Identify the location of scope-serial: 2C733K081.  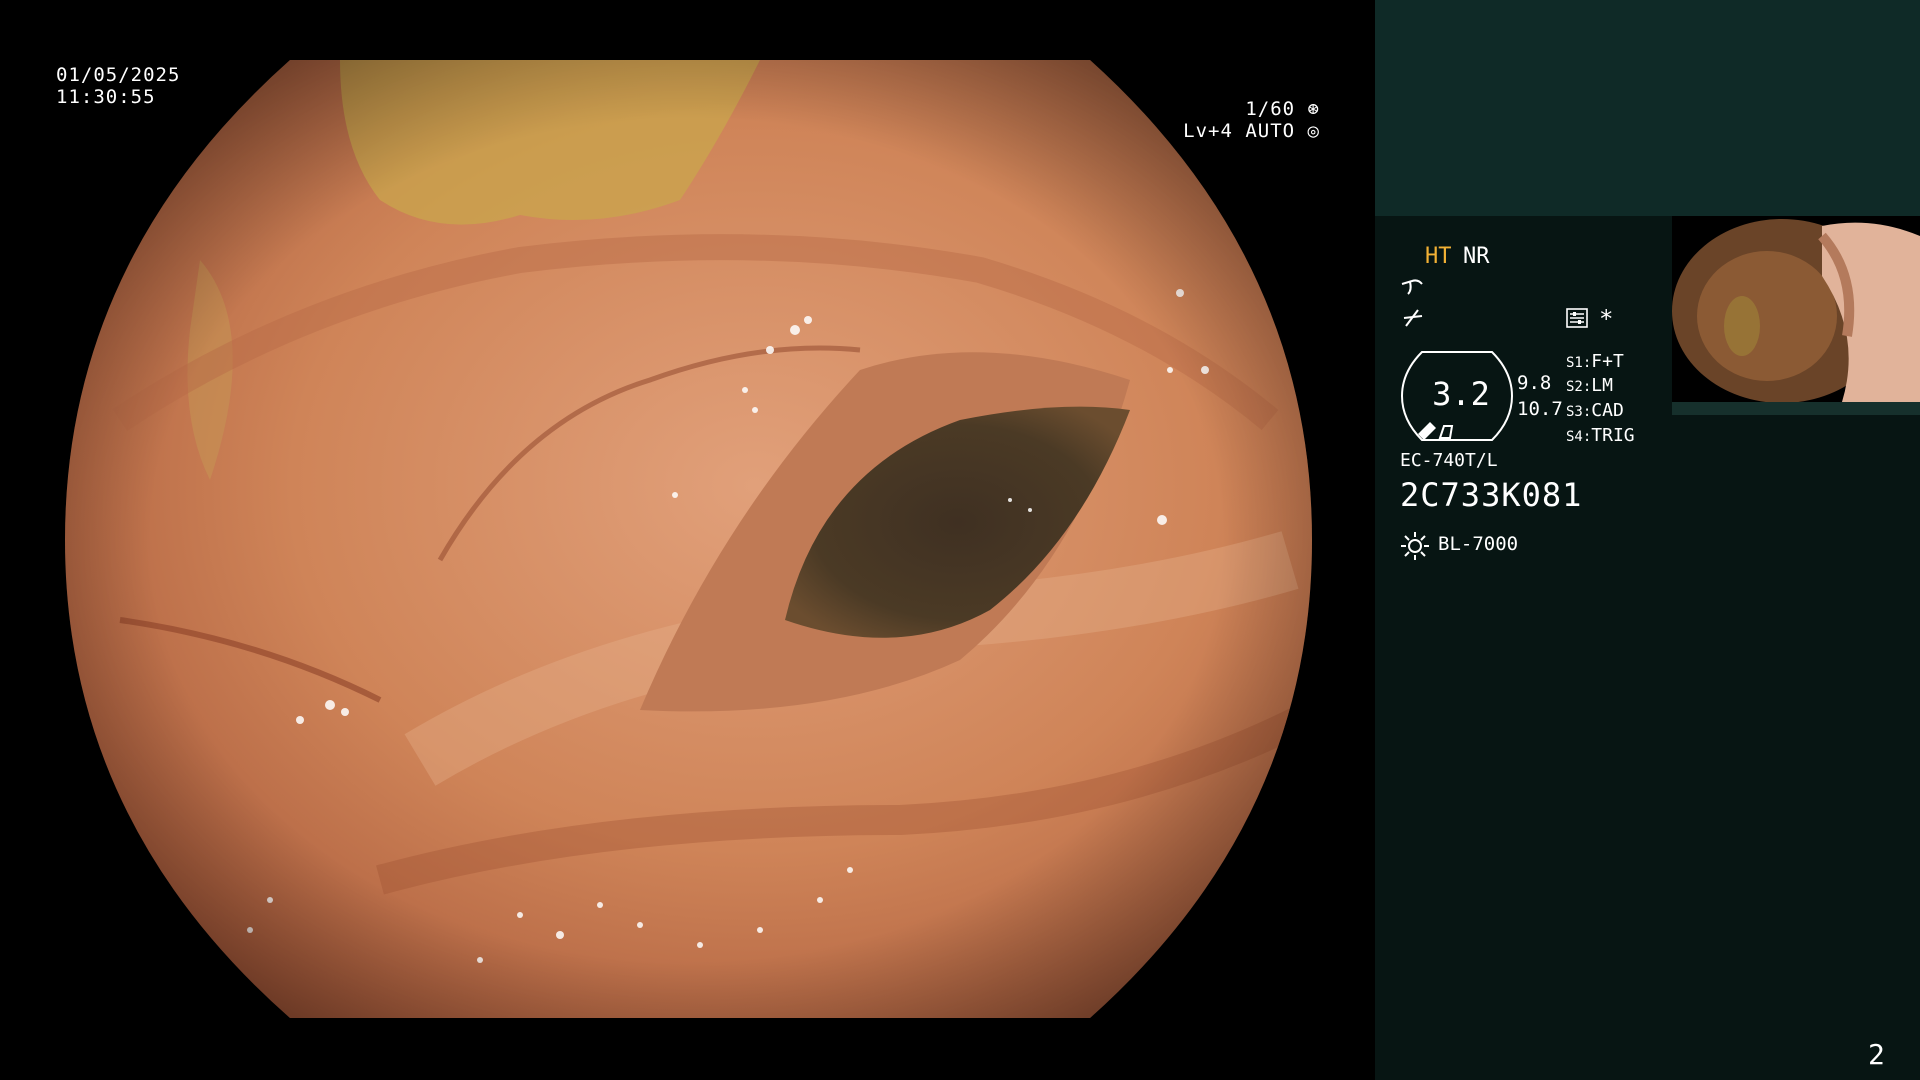
(1491, 495).